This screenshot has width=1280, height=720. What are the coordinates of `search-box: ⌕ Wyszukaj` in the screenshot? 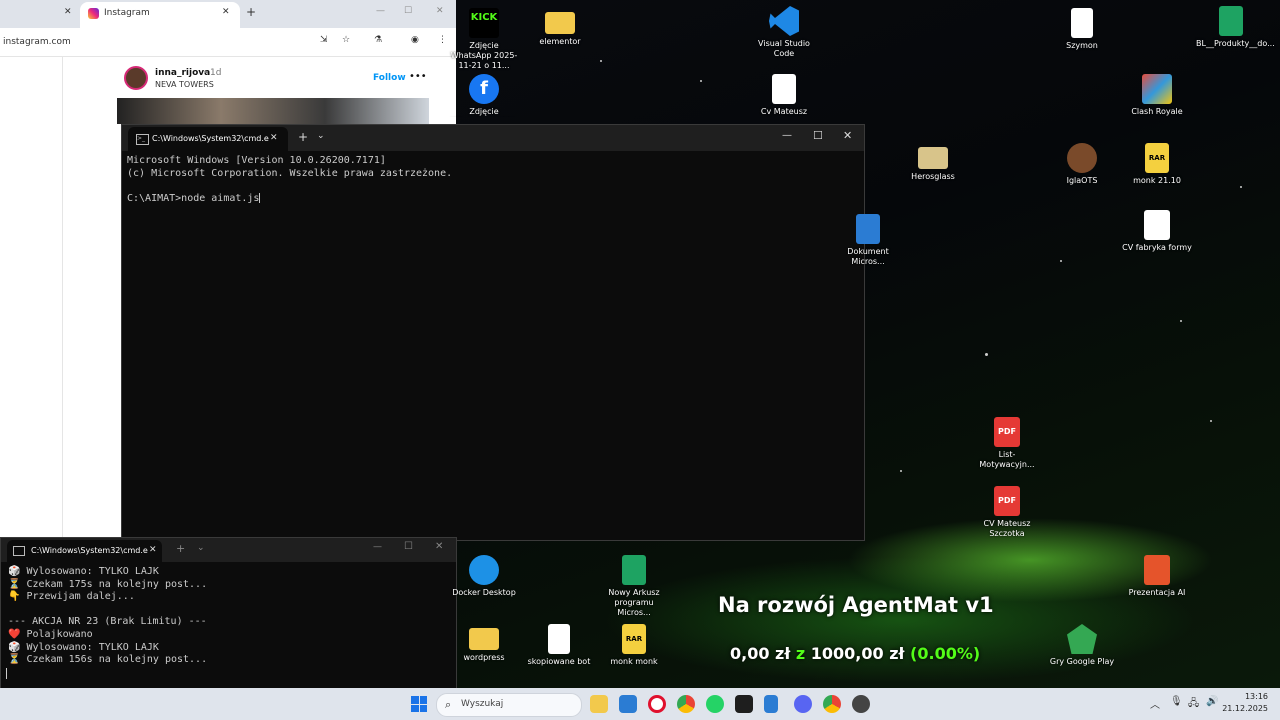 It's located at (509, 705).